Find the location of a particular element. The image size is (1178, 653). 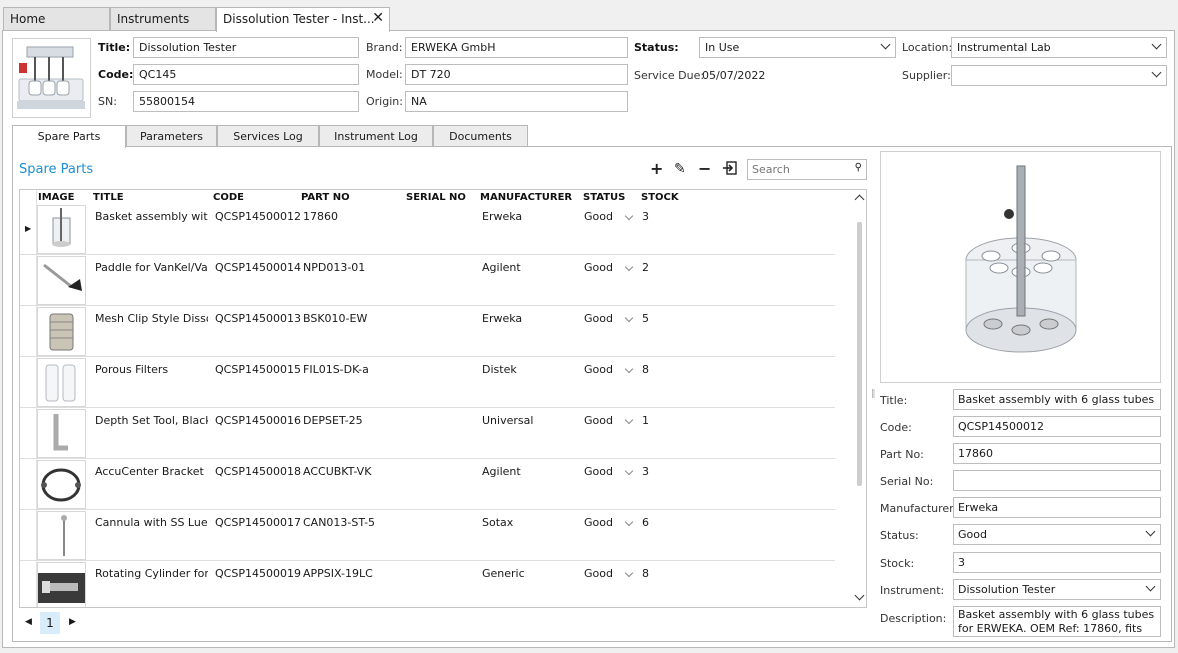

status-select: In Use is located at coordinates (797, 47).